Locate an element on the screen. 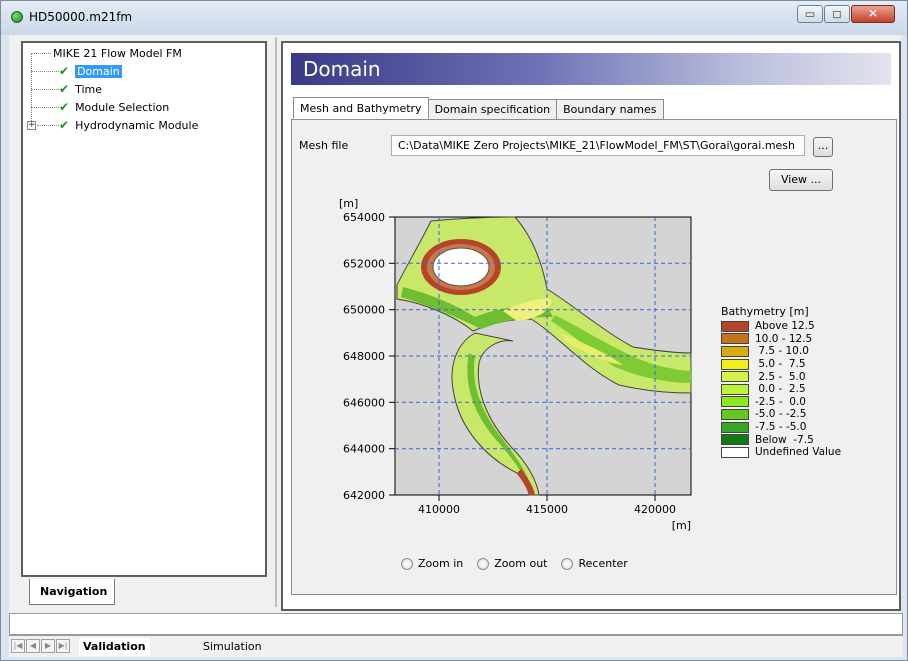  legend-label: -5.0 - -2.5 is located at coordinates (781, 414).